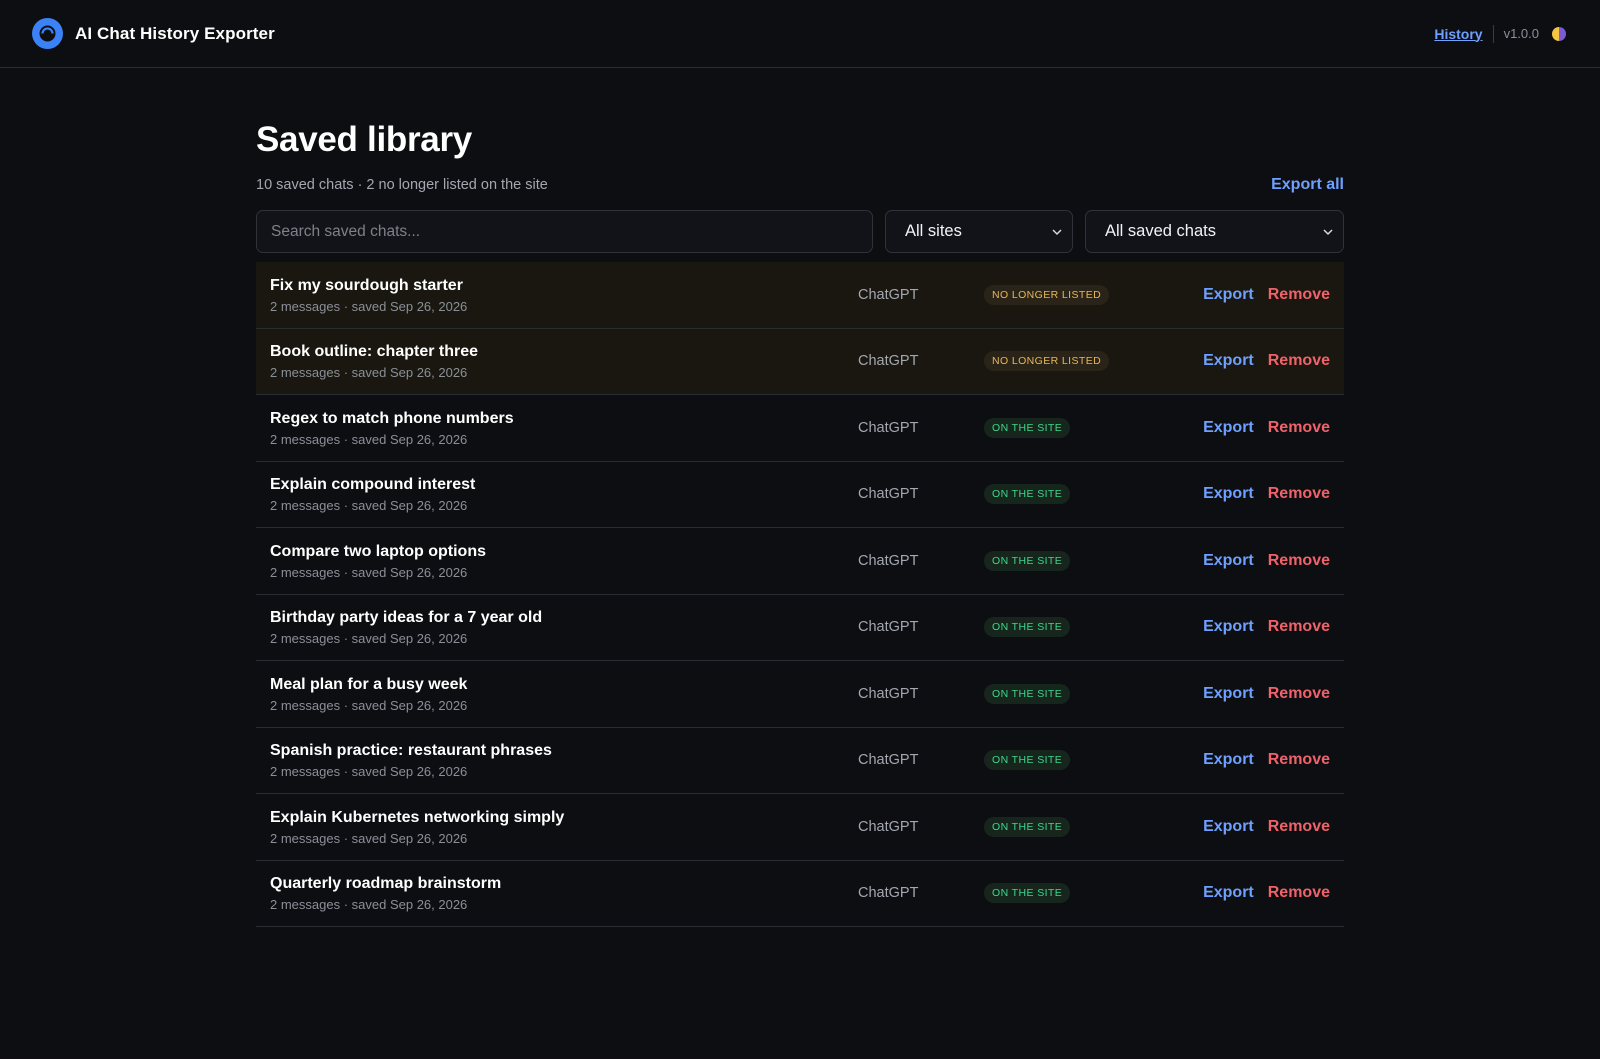 The image size is (1600, 1059). Describe the element at coordinates (564, 751) in the screenshot. I see `chat-title: Spanish practice: restaurant phrases` at that location.